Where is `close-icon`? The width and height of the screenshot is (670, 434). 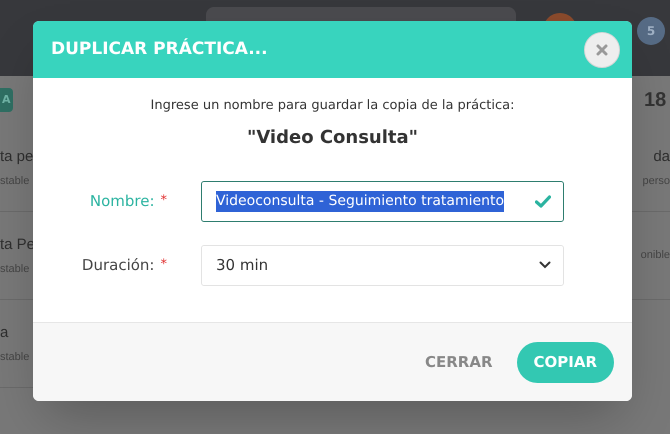
close-icon is located at coordinates (602, 50).